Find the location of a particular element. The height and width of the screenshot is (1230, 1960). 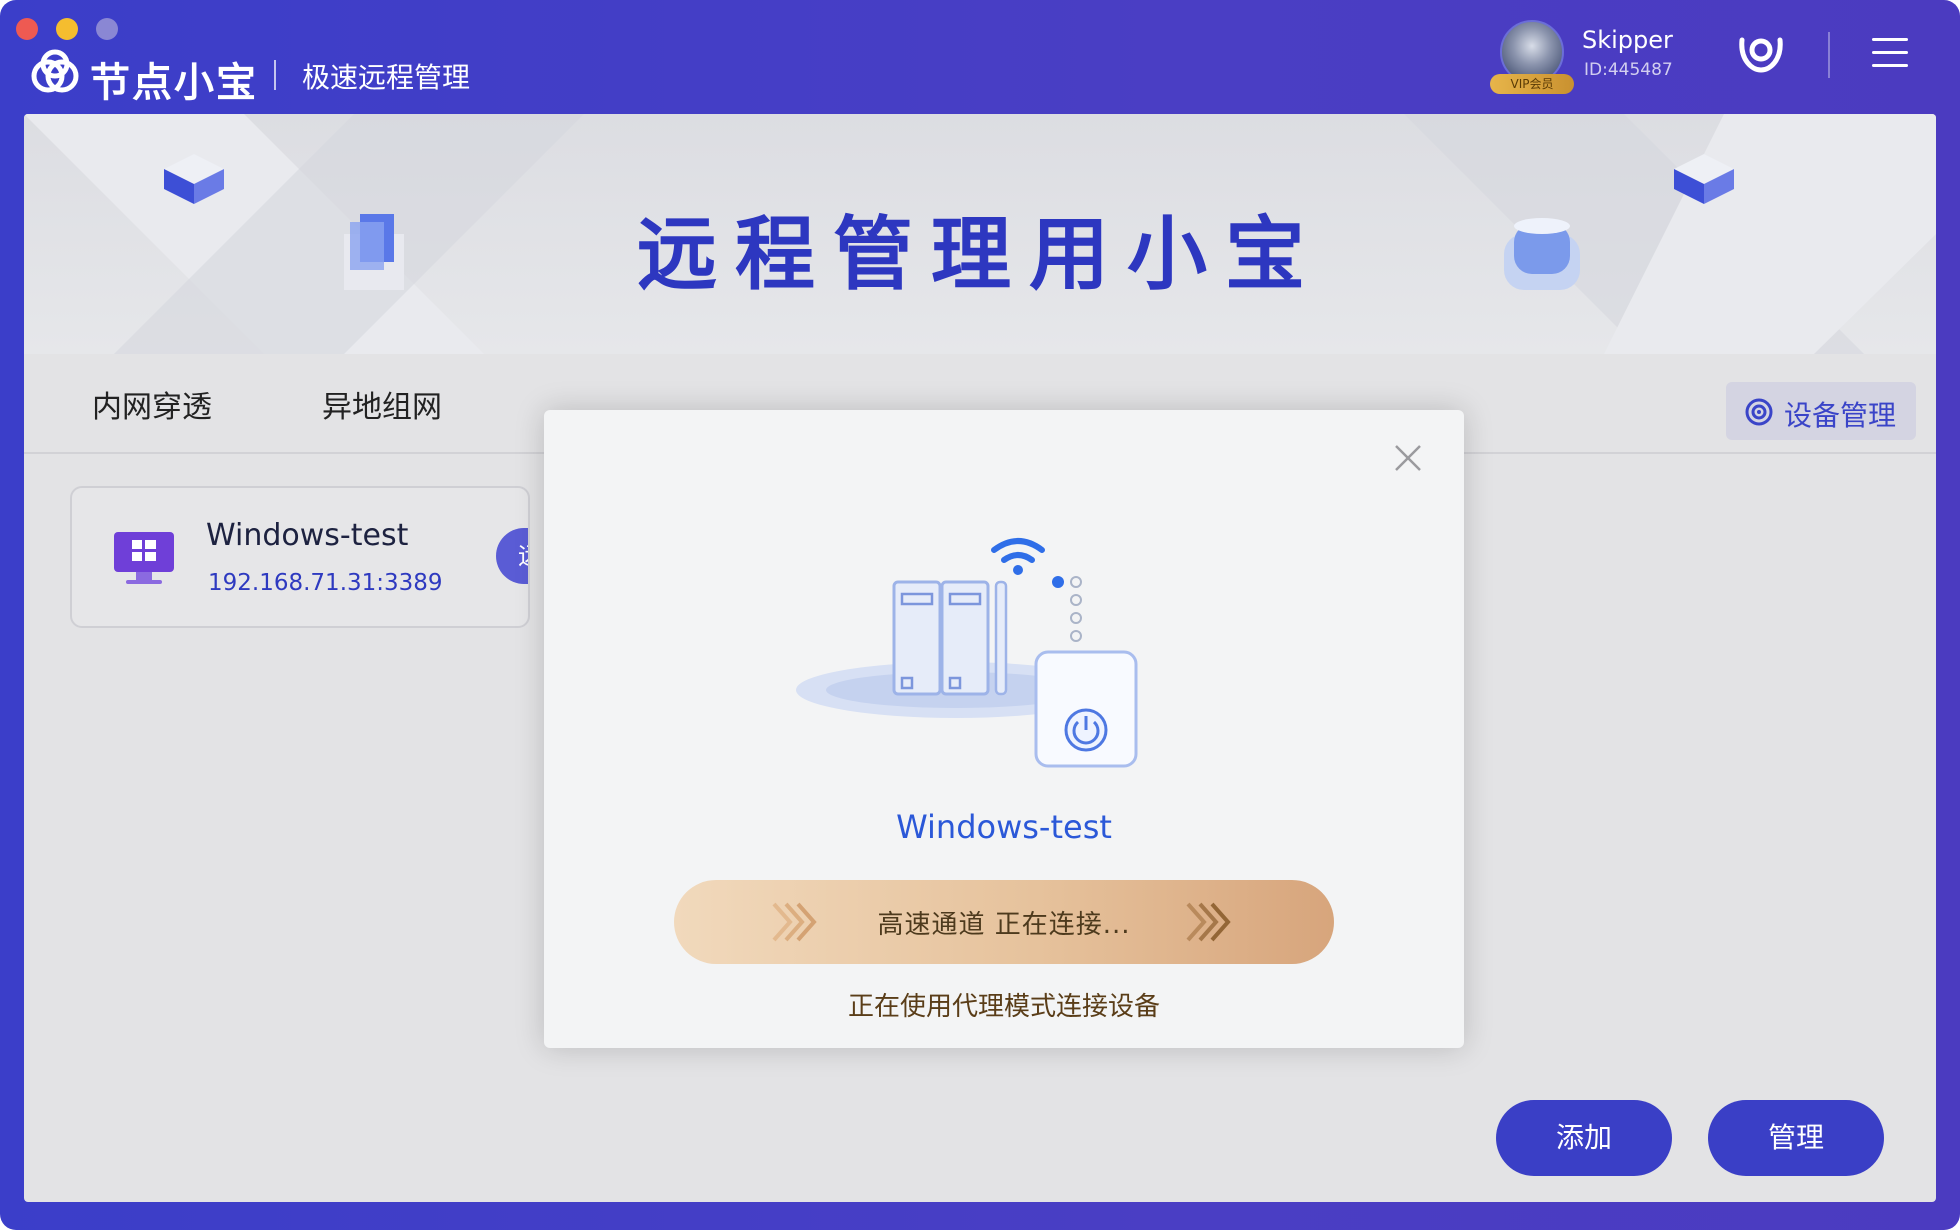

title-divider is located at coordinates (275, 75).